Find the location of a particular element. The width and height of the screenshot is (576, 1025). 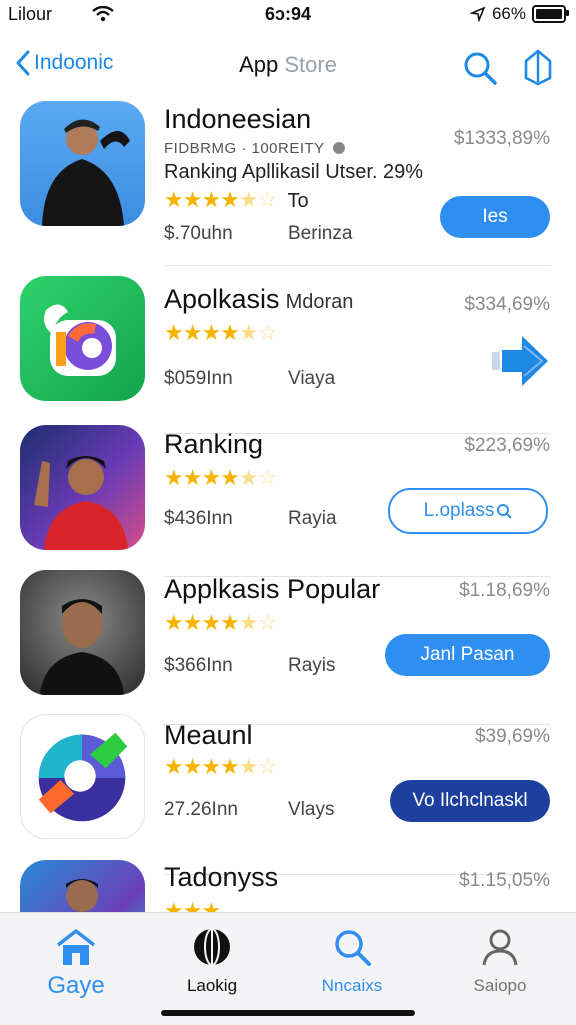

open-button: Janl Pasan is located at coordinates (467, 655).